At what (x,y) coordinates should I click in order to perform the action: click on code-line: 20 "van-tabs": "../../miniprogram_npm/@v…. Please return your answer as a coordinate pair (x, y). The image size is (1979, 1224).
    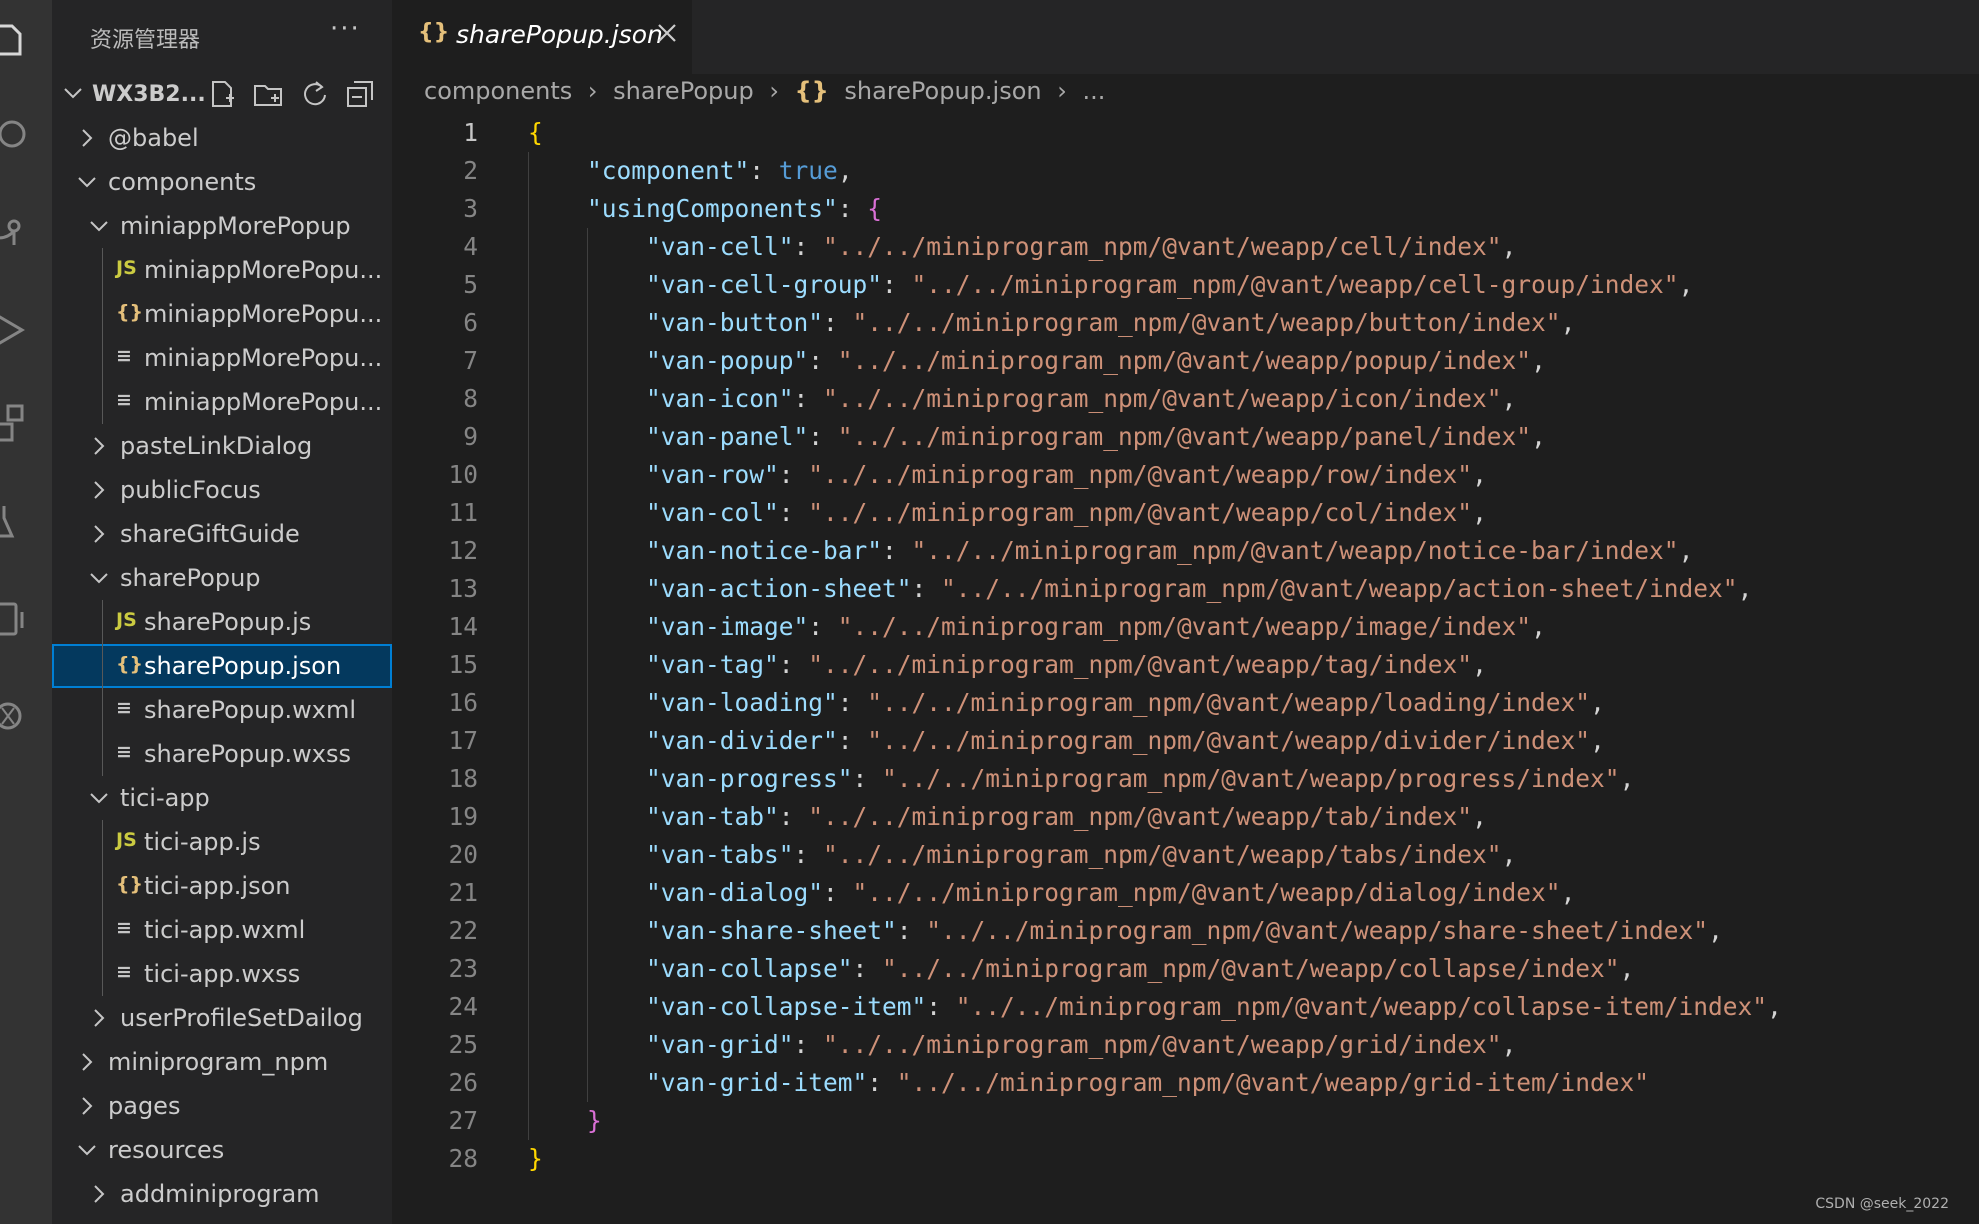
    Looking at the image, I should click on (1185, 855).